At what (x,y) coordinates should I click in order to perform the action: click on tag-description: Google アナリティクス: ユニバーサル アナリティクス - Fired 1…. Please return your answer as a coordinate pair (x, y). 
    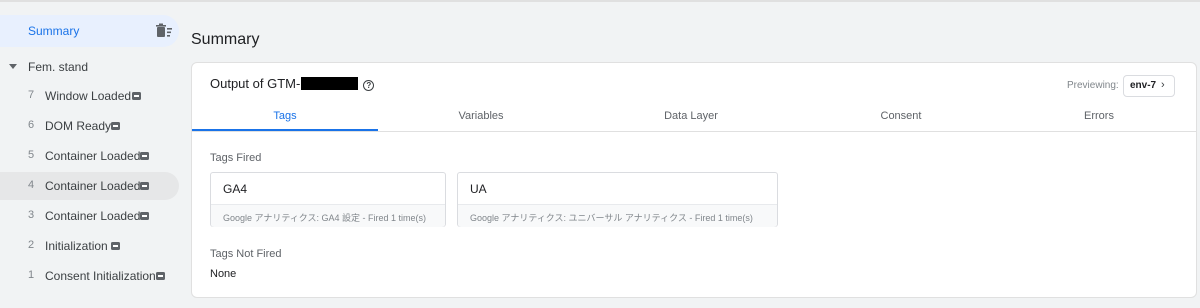
    Looking at the image, I should click on (611, 218).